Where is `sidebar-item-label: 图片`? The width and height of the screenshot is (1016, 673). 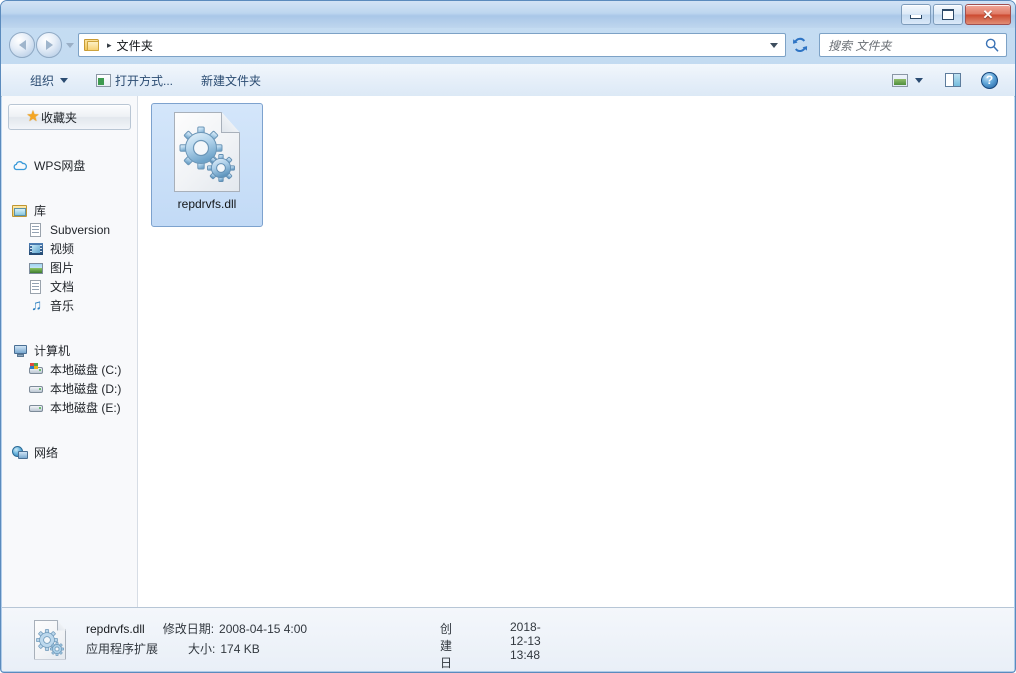
sidebar-item-label: 图片 is located at coordinates (62, 268).